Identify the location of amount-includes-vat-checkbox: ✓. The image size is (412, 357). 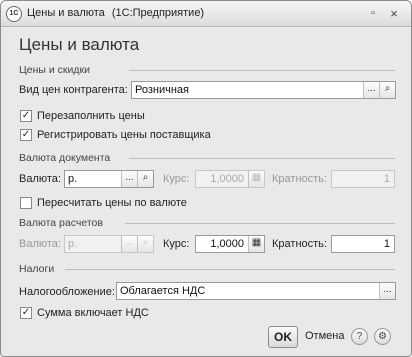
(26, 313).